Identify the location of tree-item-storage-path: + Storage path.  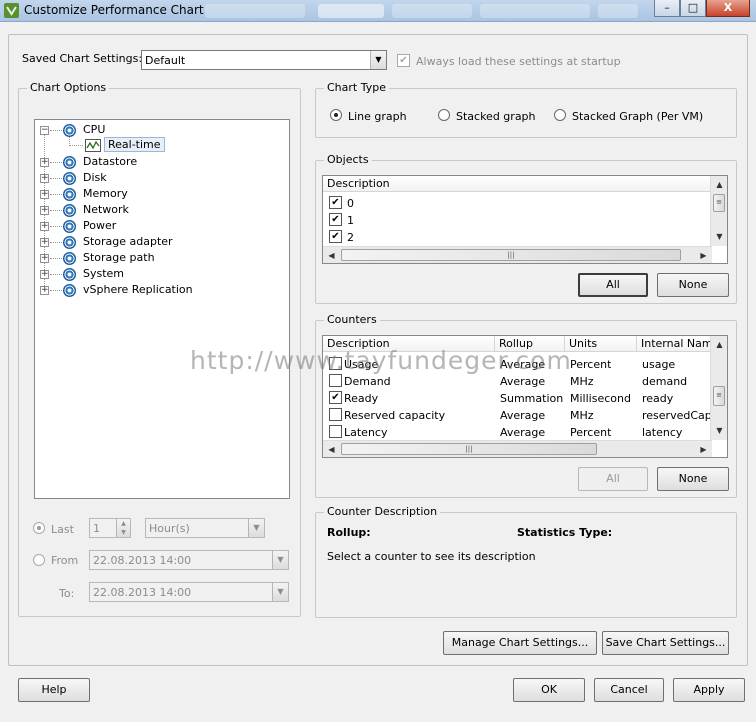
(160, 258).